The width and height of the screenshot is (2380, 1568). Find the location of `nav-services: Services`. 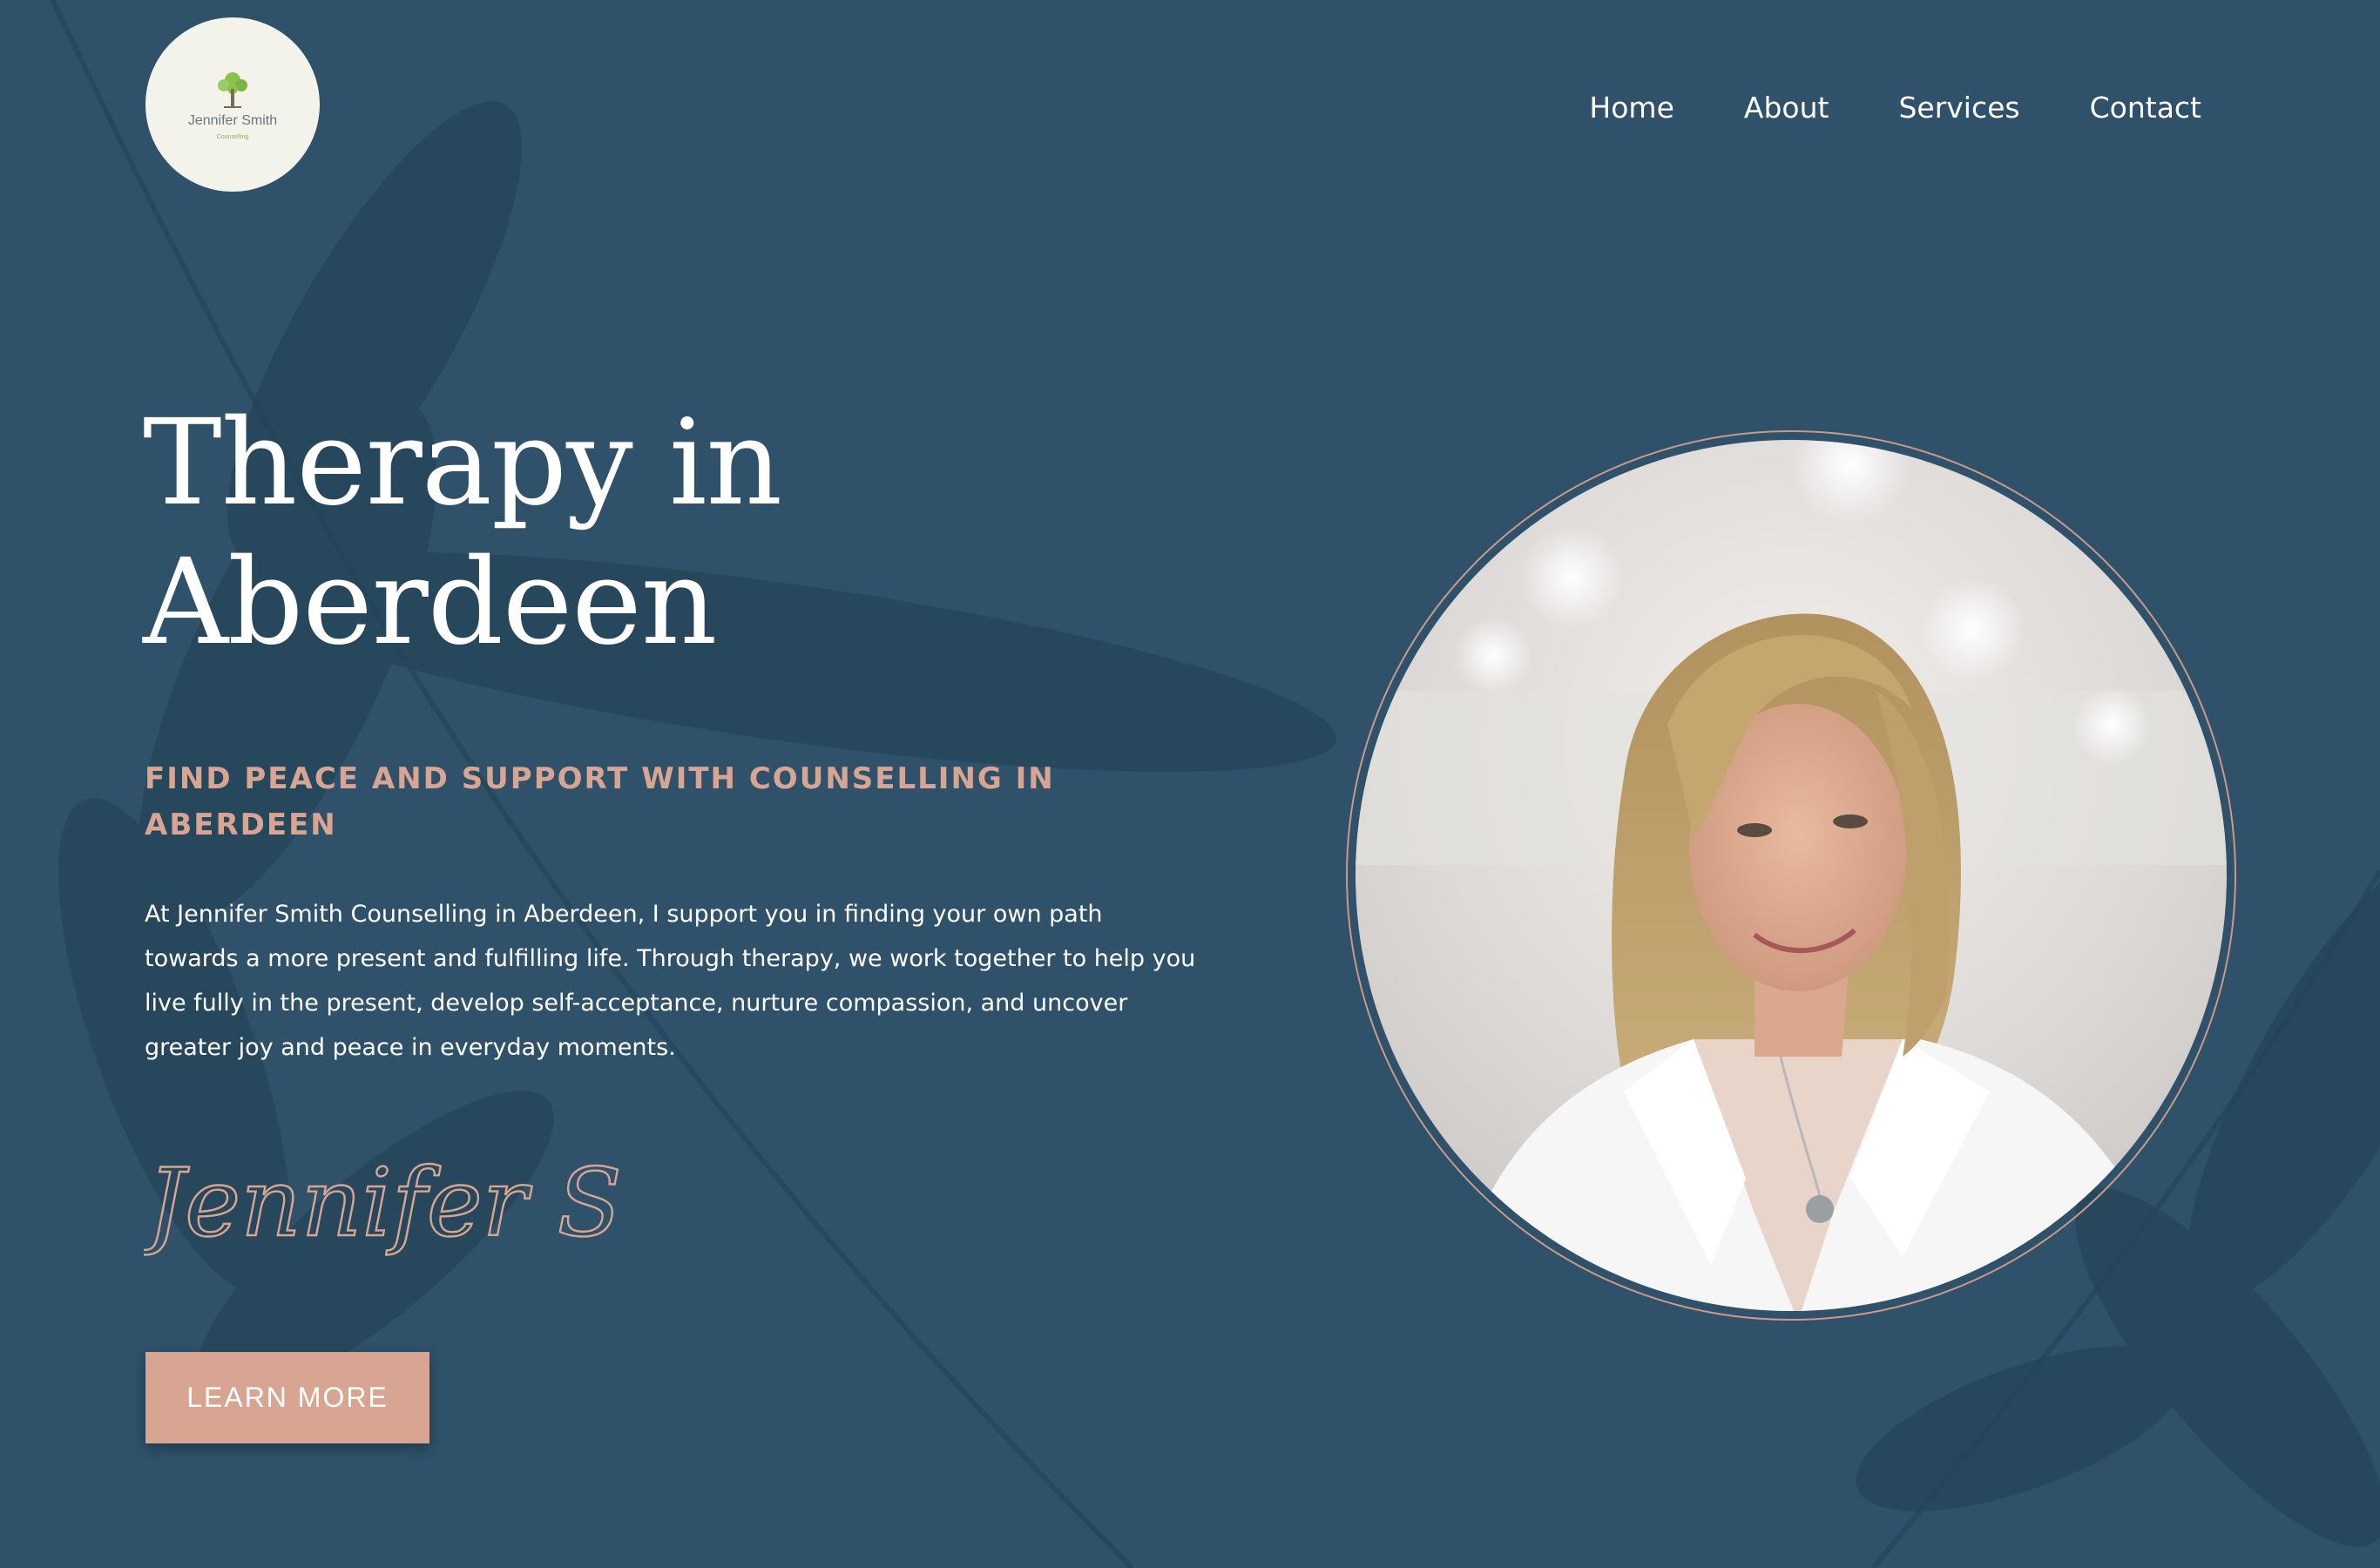

nav-services: Services is located at coordinates (1958, 108).